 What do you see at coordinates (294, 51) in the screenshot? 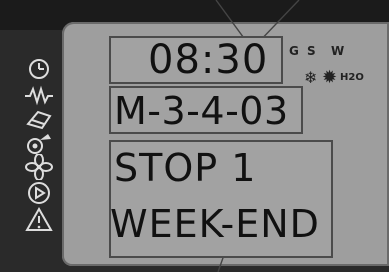
I see `season-flag-g: G` at bounding box center [294, 51].